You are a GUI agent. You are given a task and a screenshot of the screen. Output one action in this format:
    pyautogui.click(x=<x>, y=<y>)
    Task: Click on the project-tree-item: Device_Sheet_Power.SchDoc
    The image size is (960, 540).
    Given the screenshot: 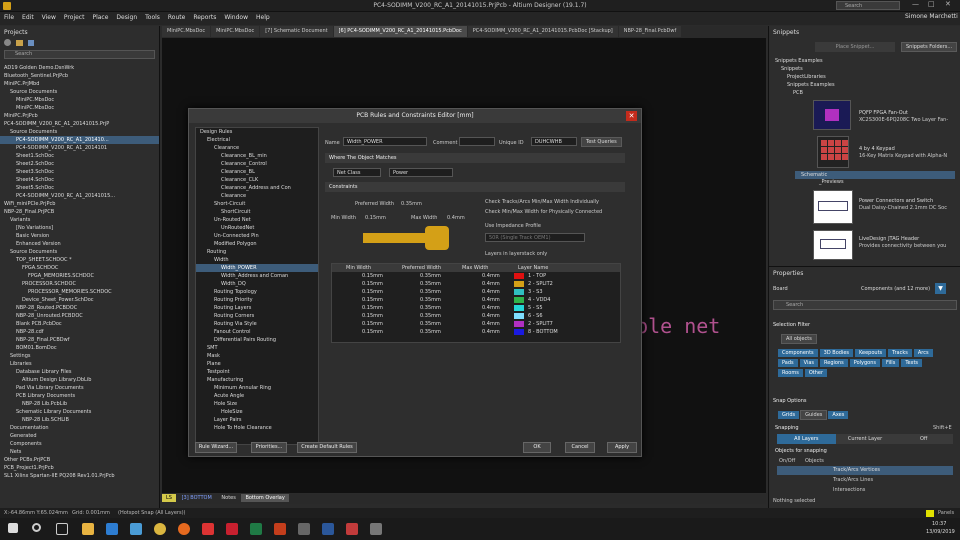 What is the action you would take?
    pyautogui.click(x=79, y=300)
    